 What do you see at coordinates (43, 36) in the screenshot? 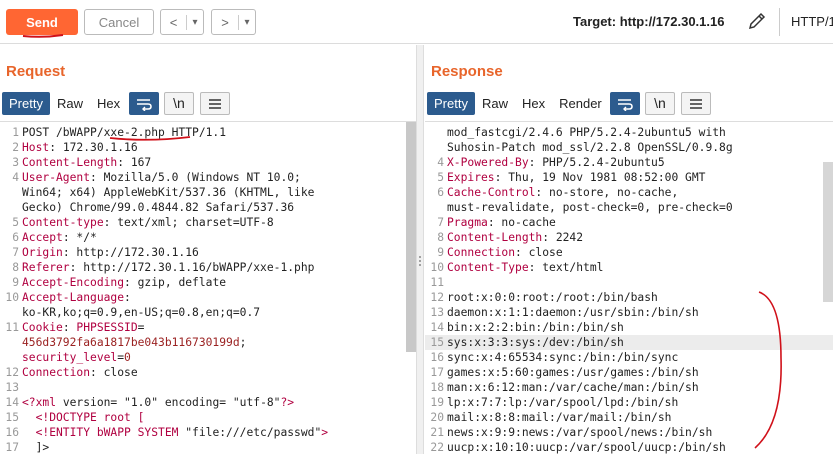
I see `send-underline-annotation` at bounding box center [43, 36].